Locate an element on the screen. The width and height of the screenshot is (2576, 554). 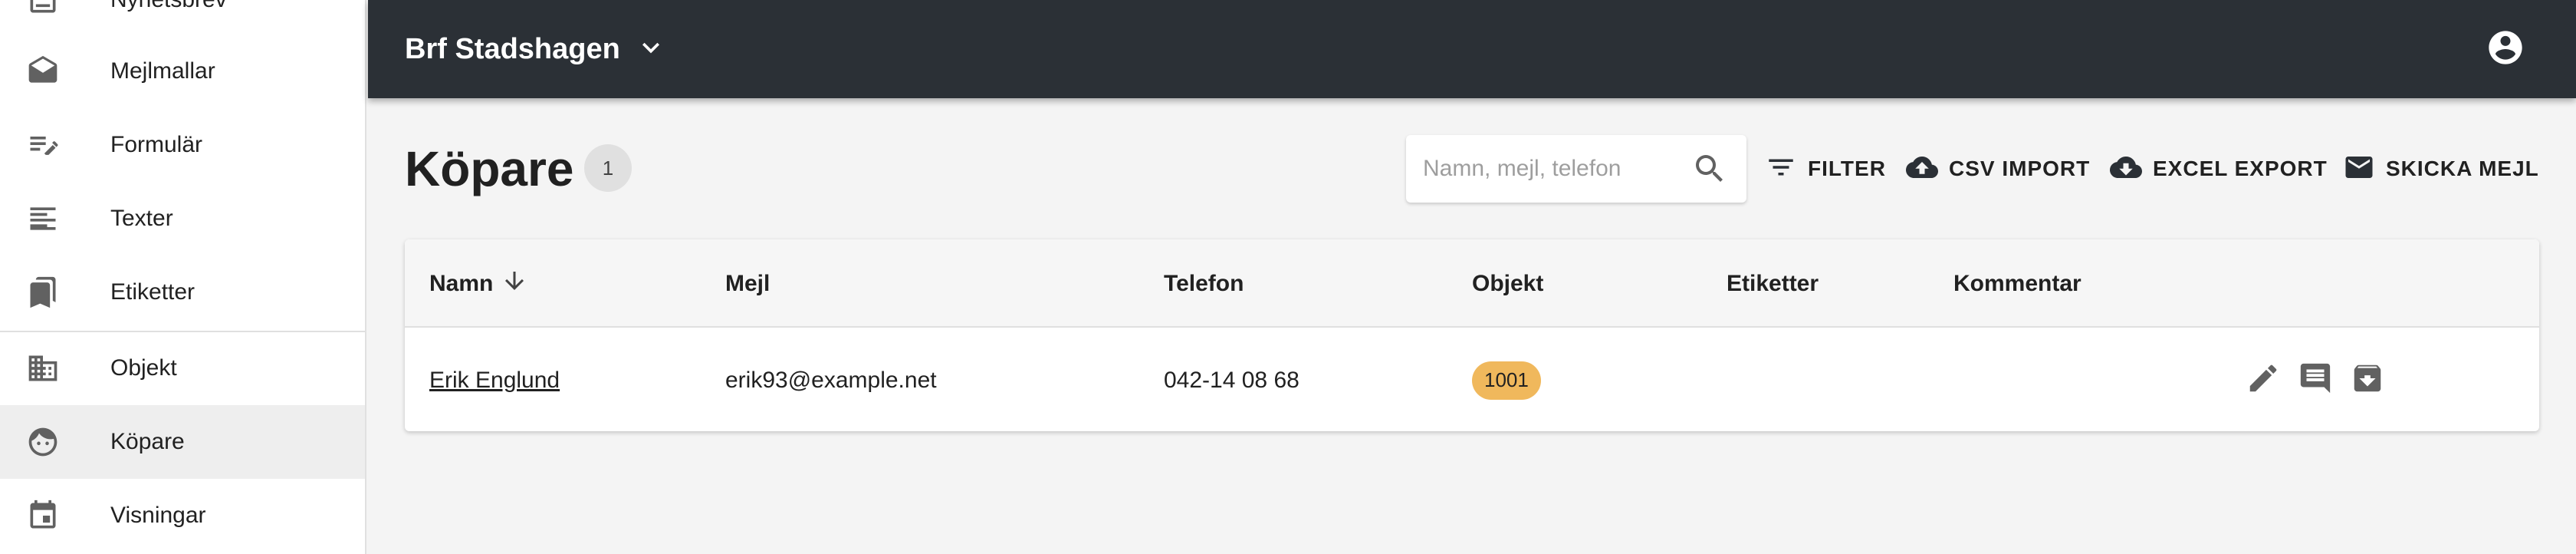
csv-import-label: CSV IMPORT is located at coordinates (2020, 168).